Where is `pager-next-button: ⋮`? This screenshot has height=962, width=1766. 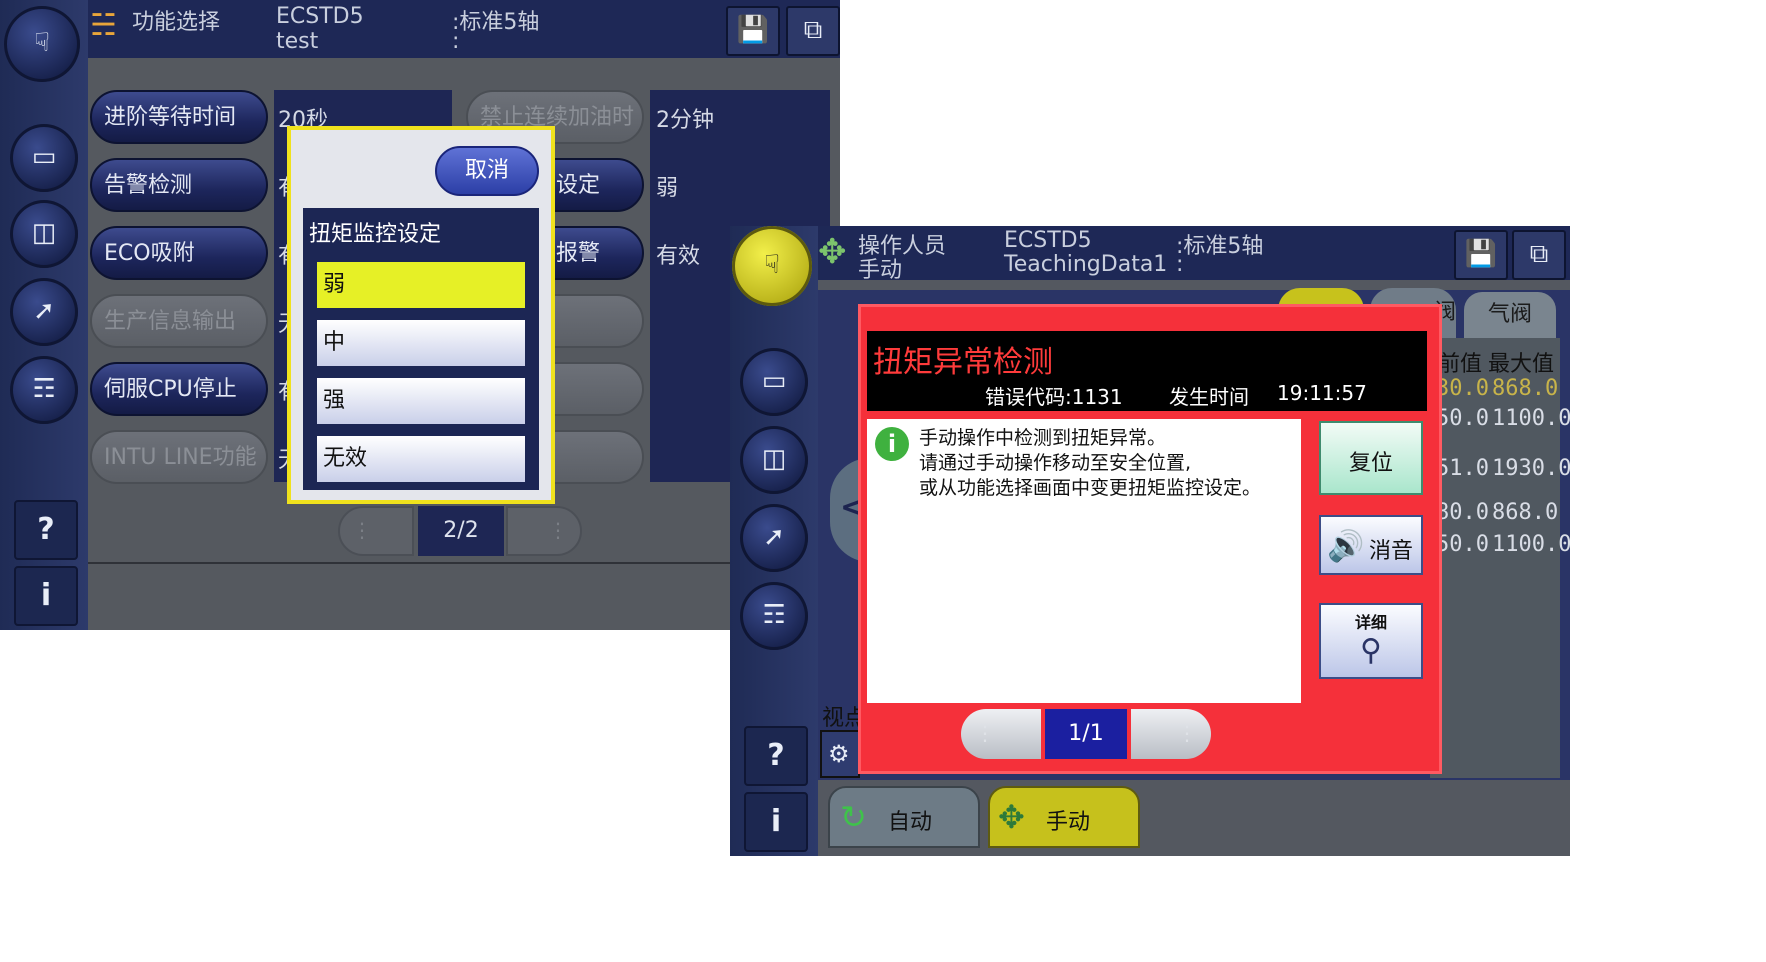
pager-next-button: ⋮ is located at coordinates (544, 531).